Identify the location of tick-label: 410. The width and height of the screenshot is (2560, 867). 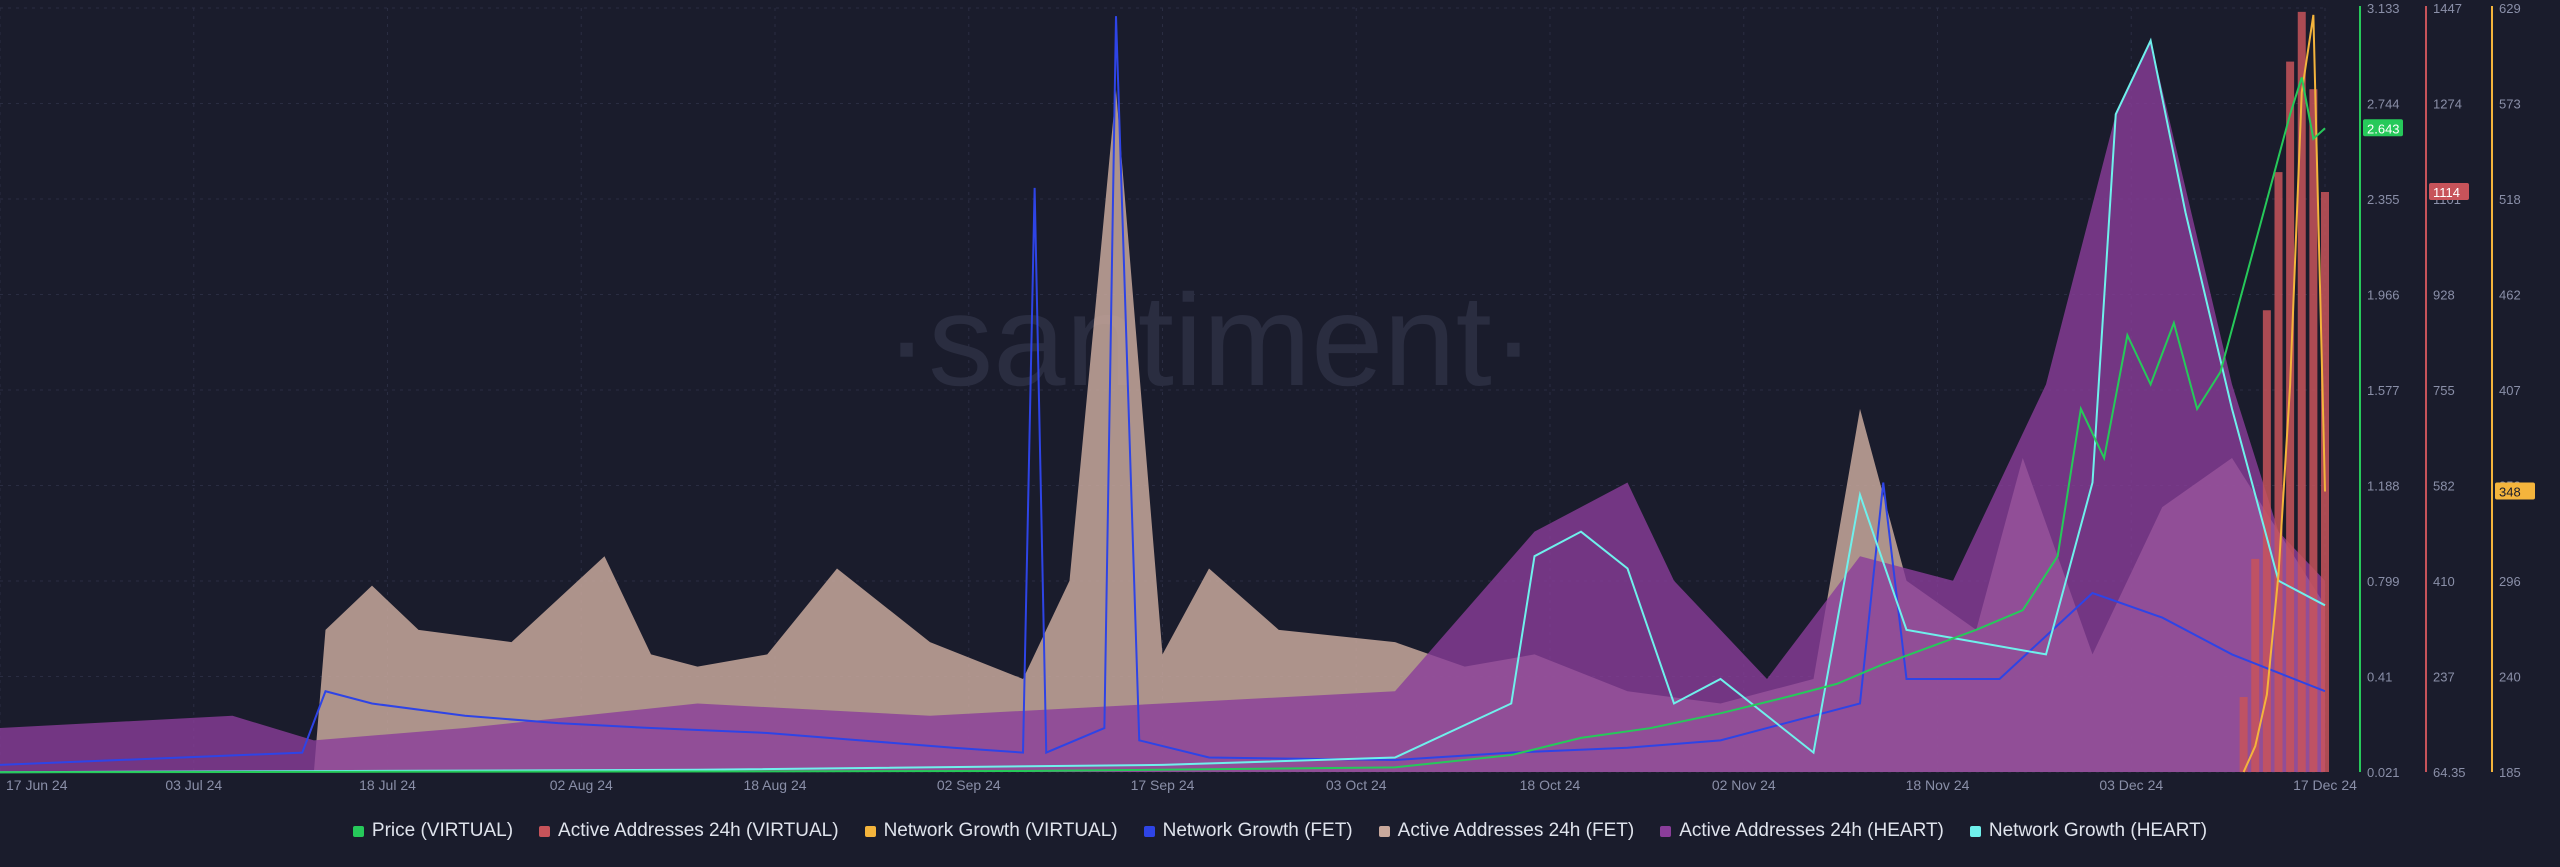
(2444, 581).